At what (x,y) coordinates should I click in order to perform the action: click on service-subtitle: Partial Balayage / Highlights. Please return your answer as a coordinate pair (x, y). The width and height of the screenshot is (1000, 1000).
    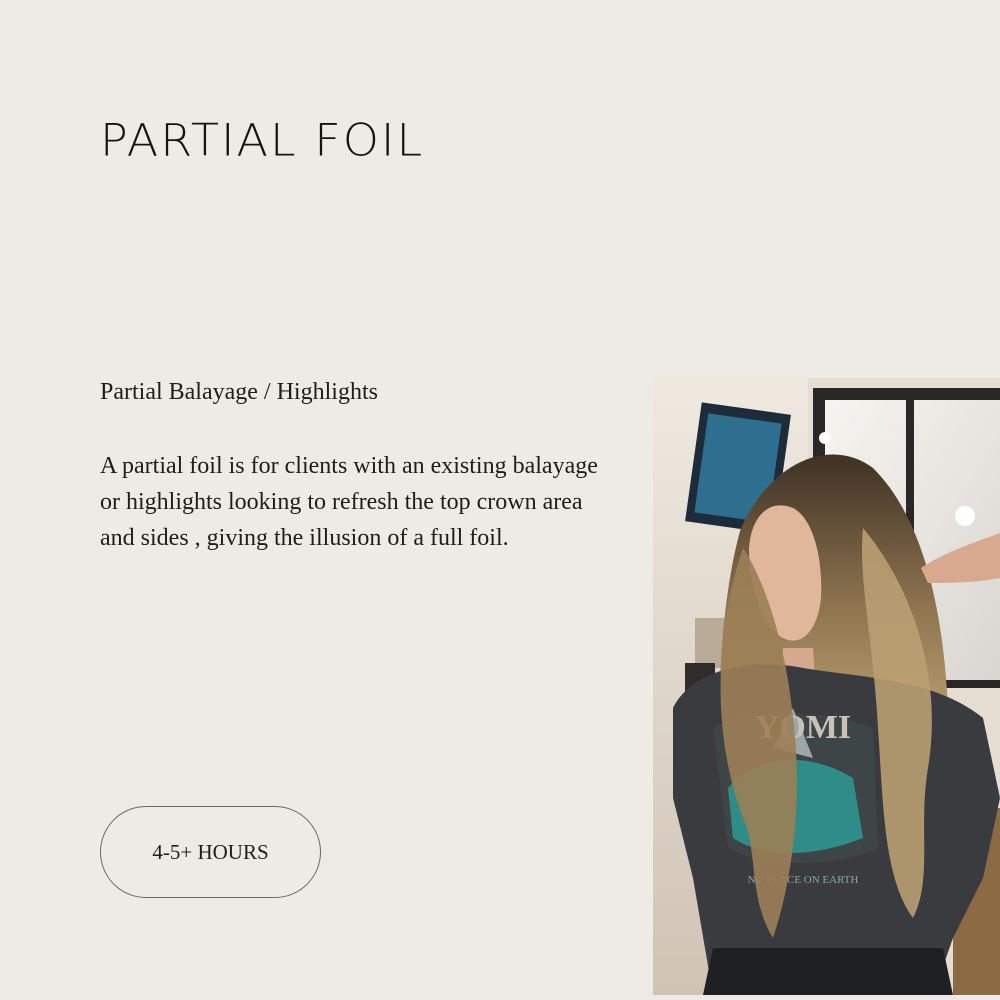
    Looking at the image, I should click on (239, 392).